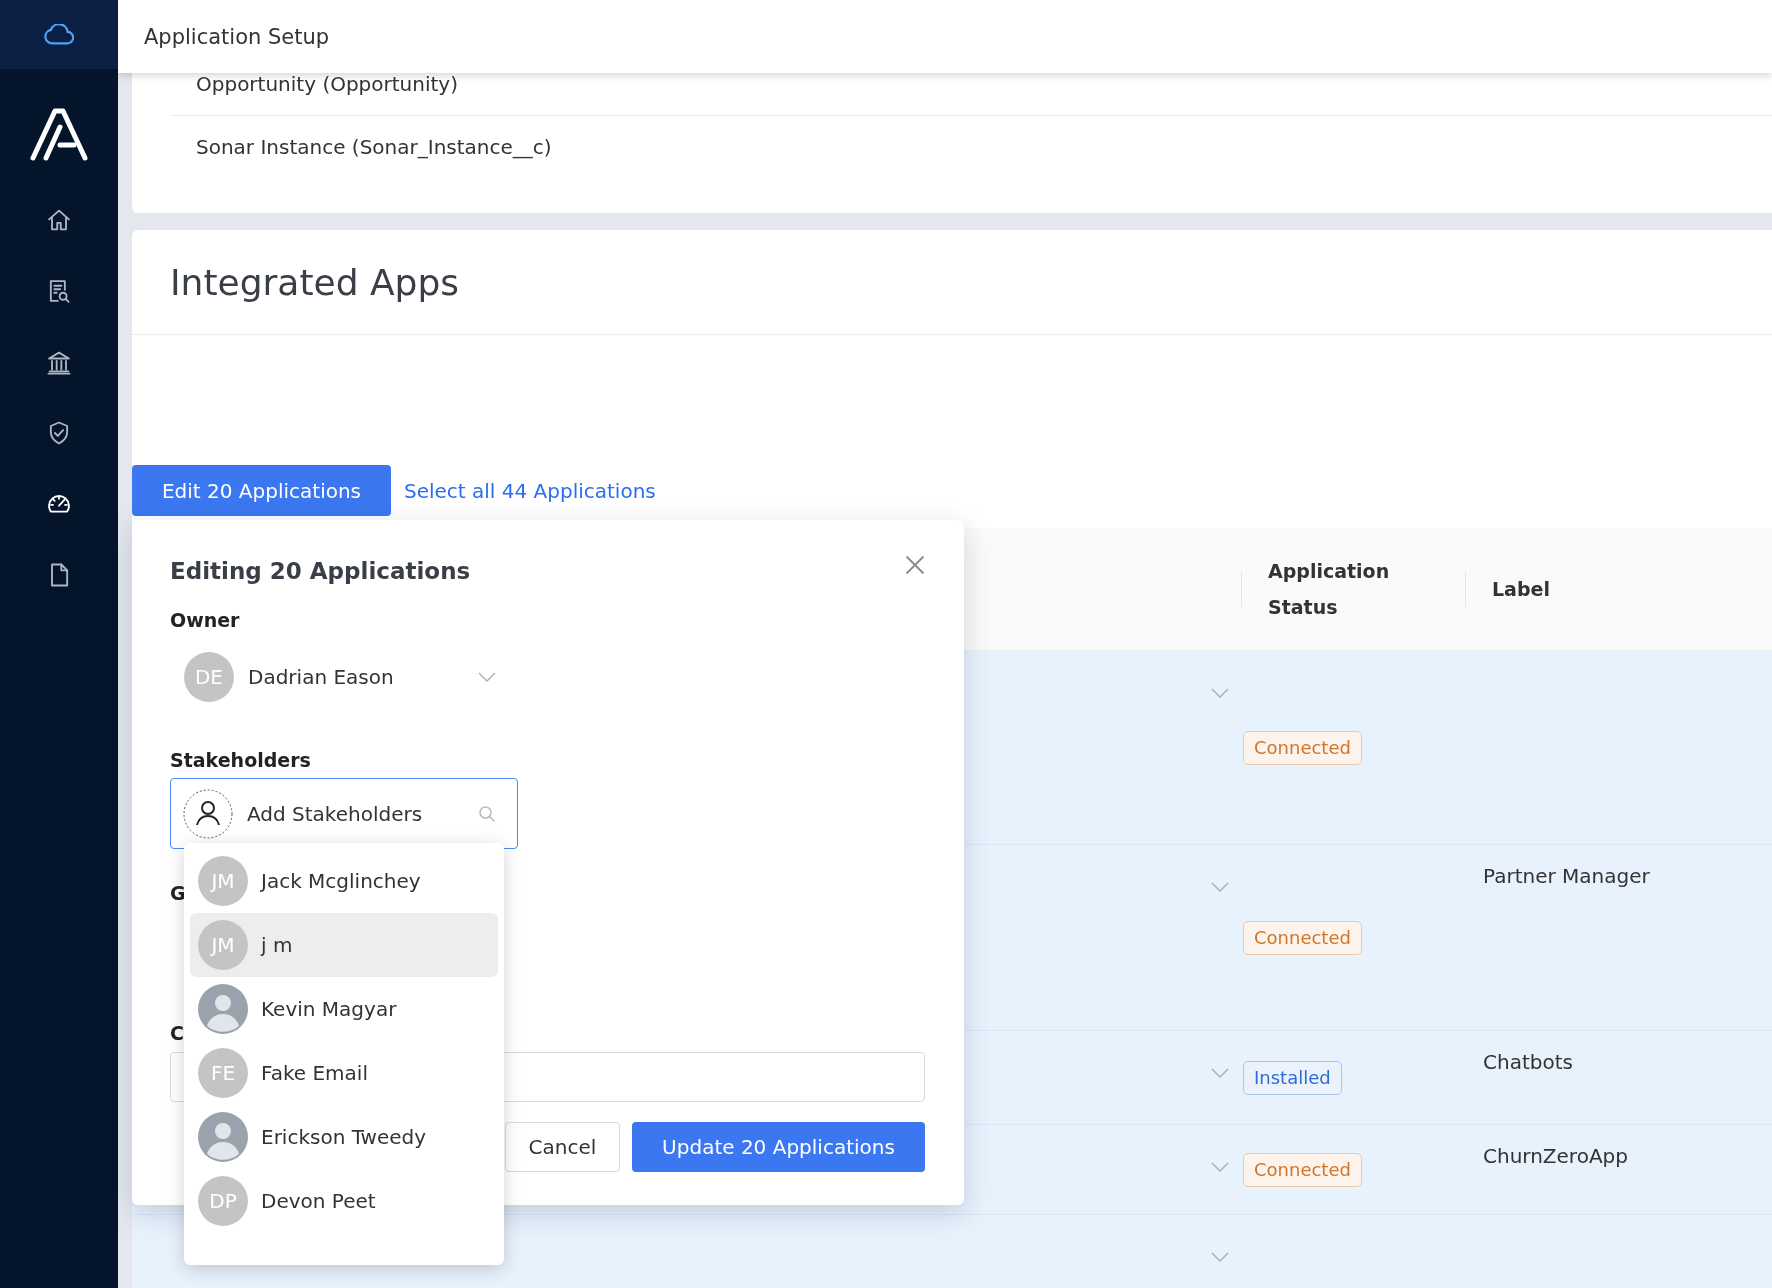 The height and width of the screenshot is (1288, 1772). What do you see at coordinates (223, 1201) in the screenshot?
I see `avatar-initials: DP` at bounding box center [223, 1201].